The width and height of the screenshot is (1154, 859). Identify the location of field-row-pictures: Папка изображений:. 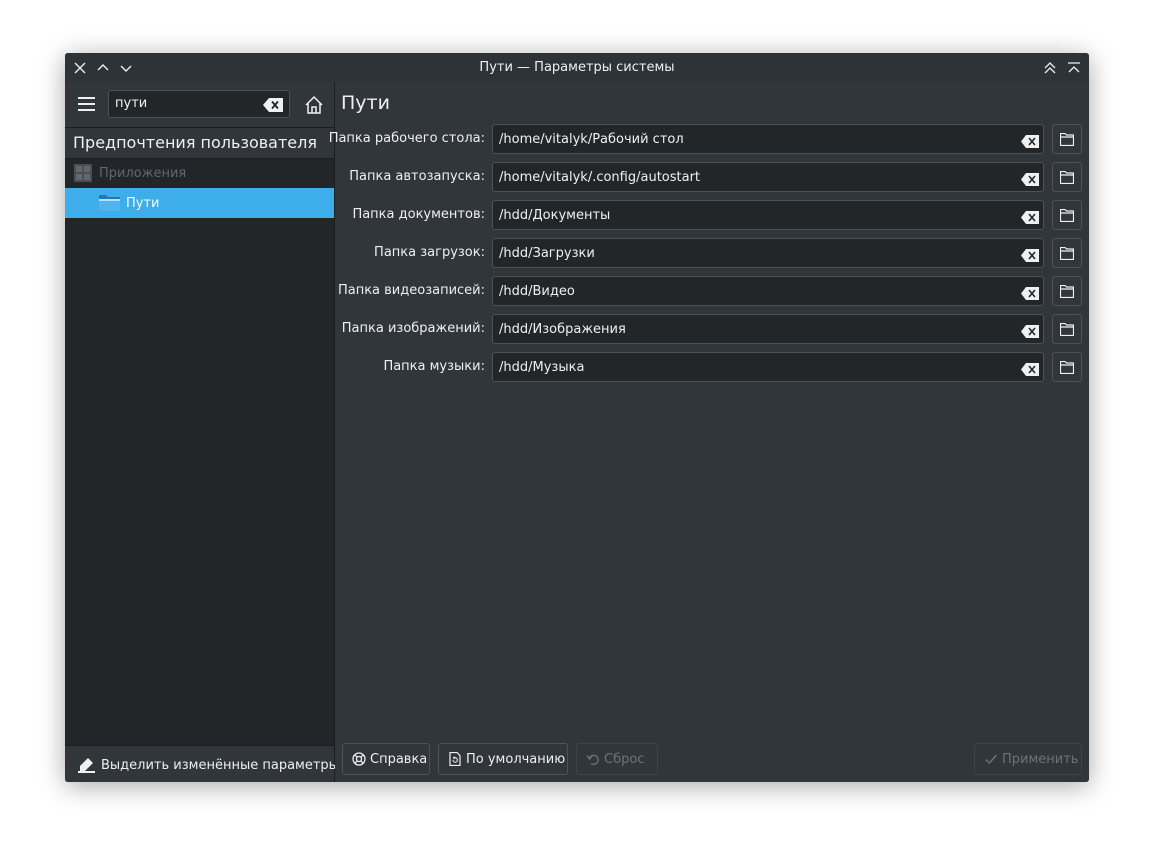
(712, 329).